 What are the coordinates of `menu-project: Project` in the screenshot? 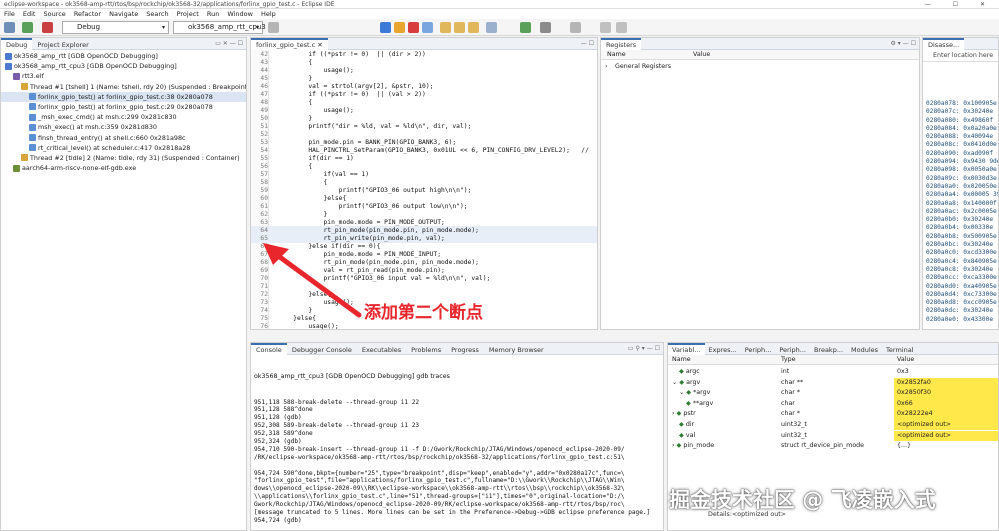 It's located at (188, 14).